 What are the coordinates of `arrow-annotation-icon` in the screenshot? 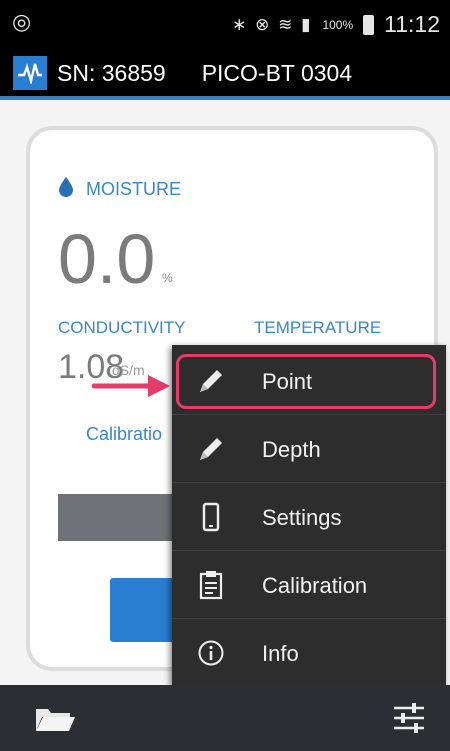 It's located at (131, 386).